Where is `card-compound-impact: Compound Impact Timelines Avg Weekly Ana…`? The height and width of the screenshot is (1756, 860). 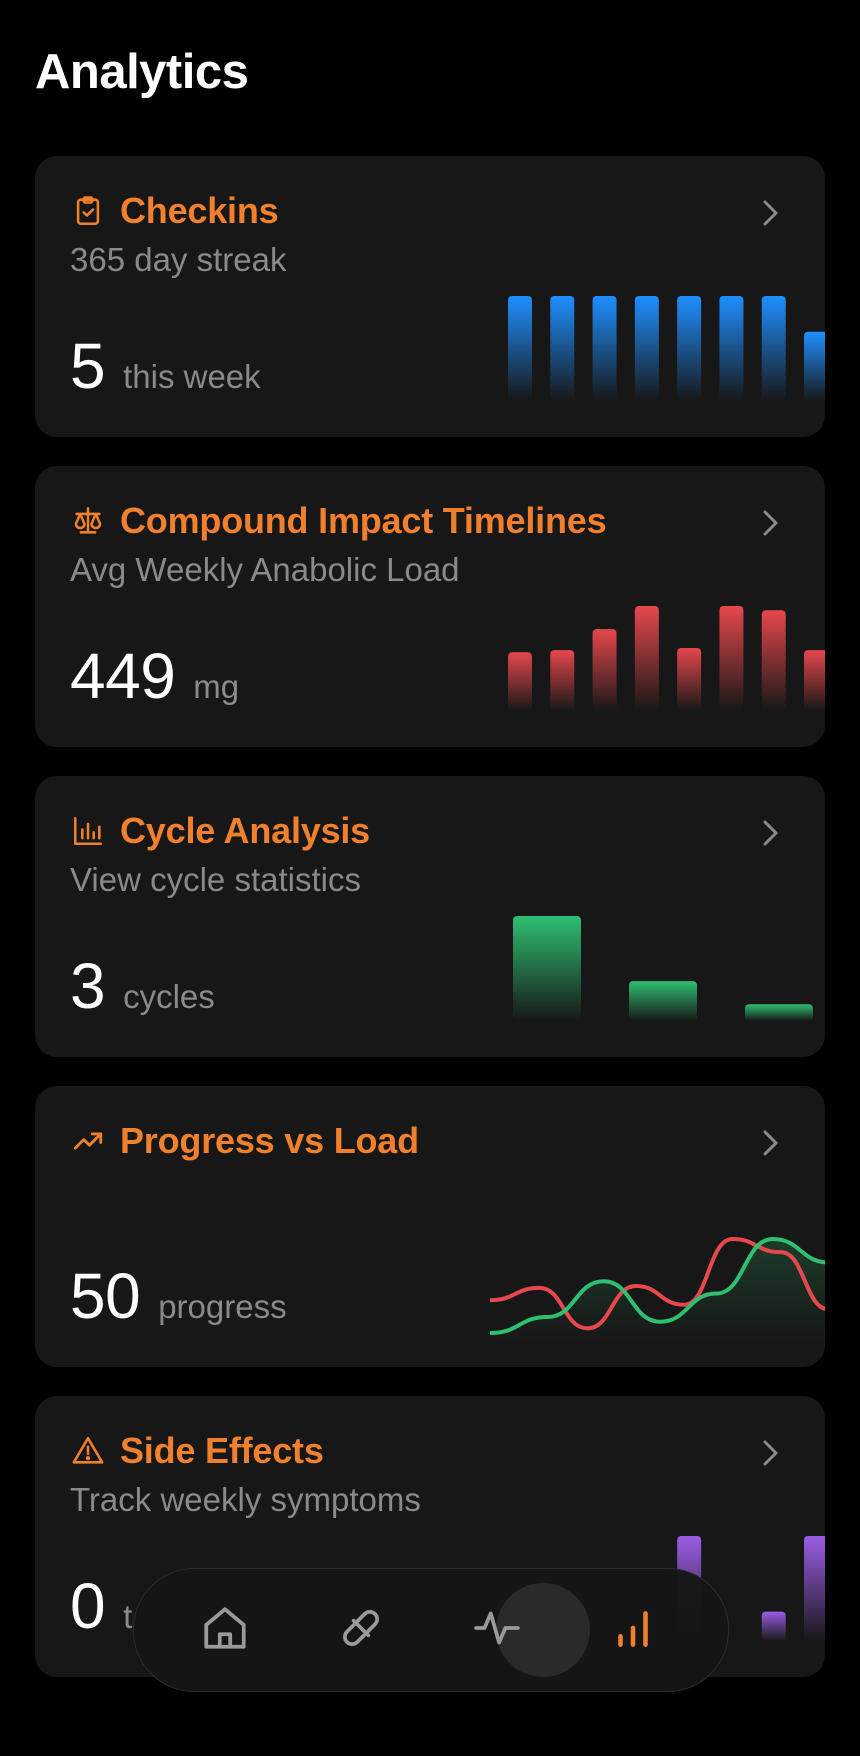 card-compound-impact: Compound Impact Timelines Avg Weekly Ana… is located at coordinates (430, 606).